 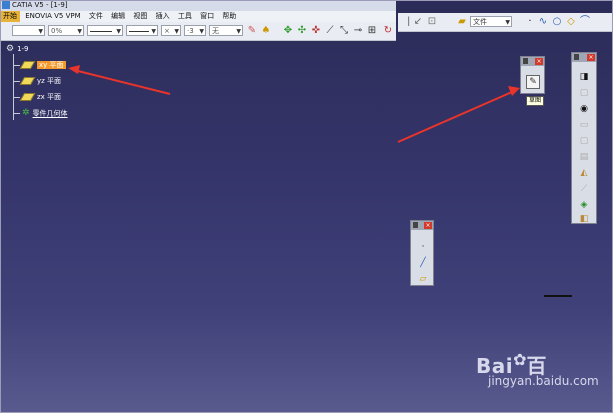 What do you see at coordinates (584, 173) in the screenshot?
I see `fillet-icon: ◭` at bounding box center [584, 173].